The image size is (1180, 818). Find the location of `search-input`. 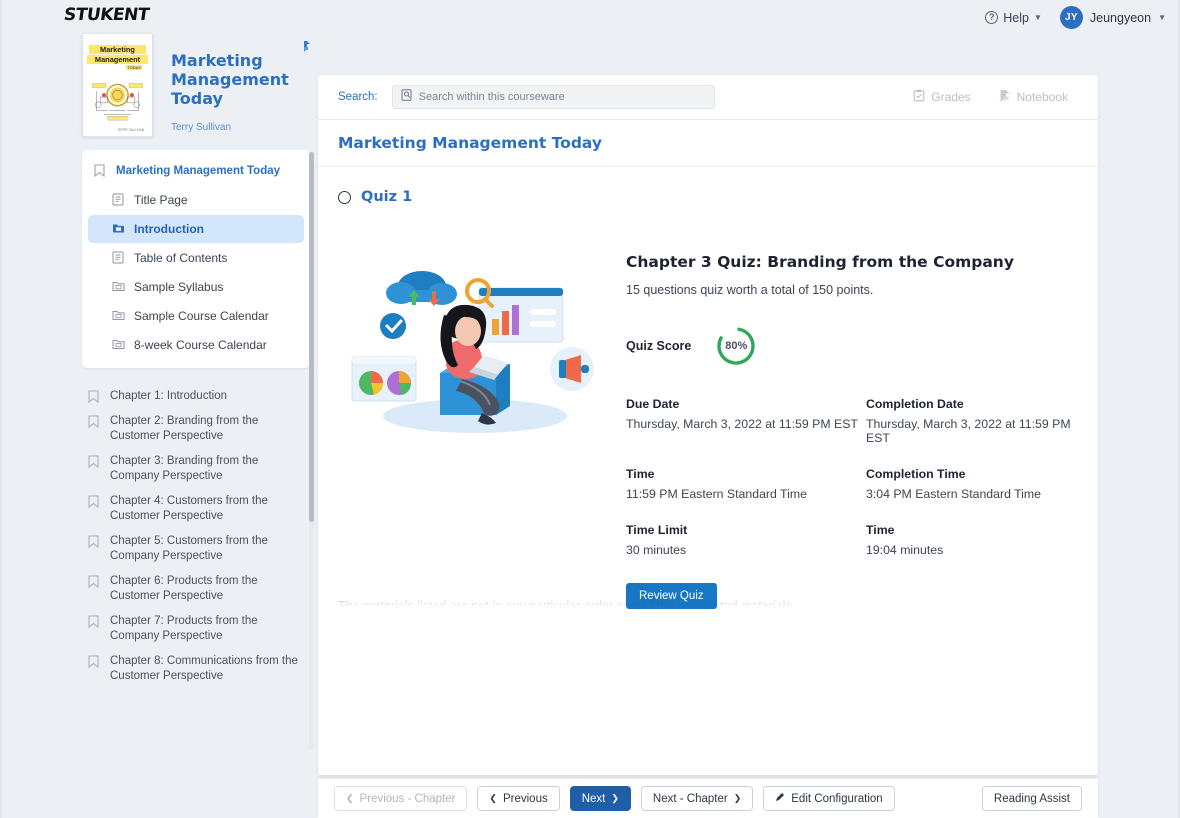

search-input is located at coordinates (562, 97).